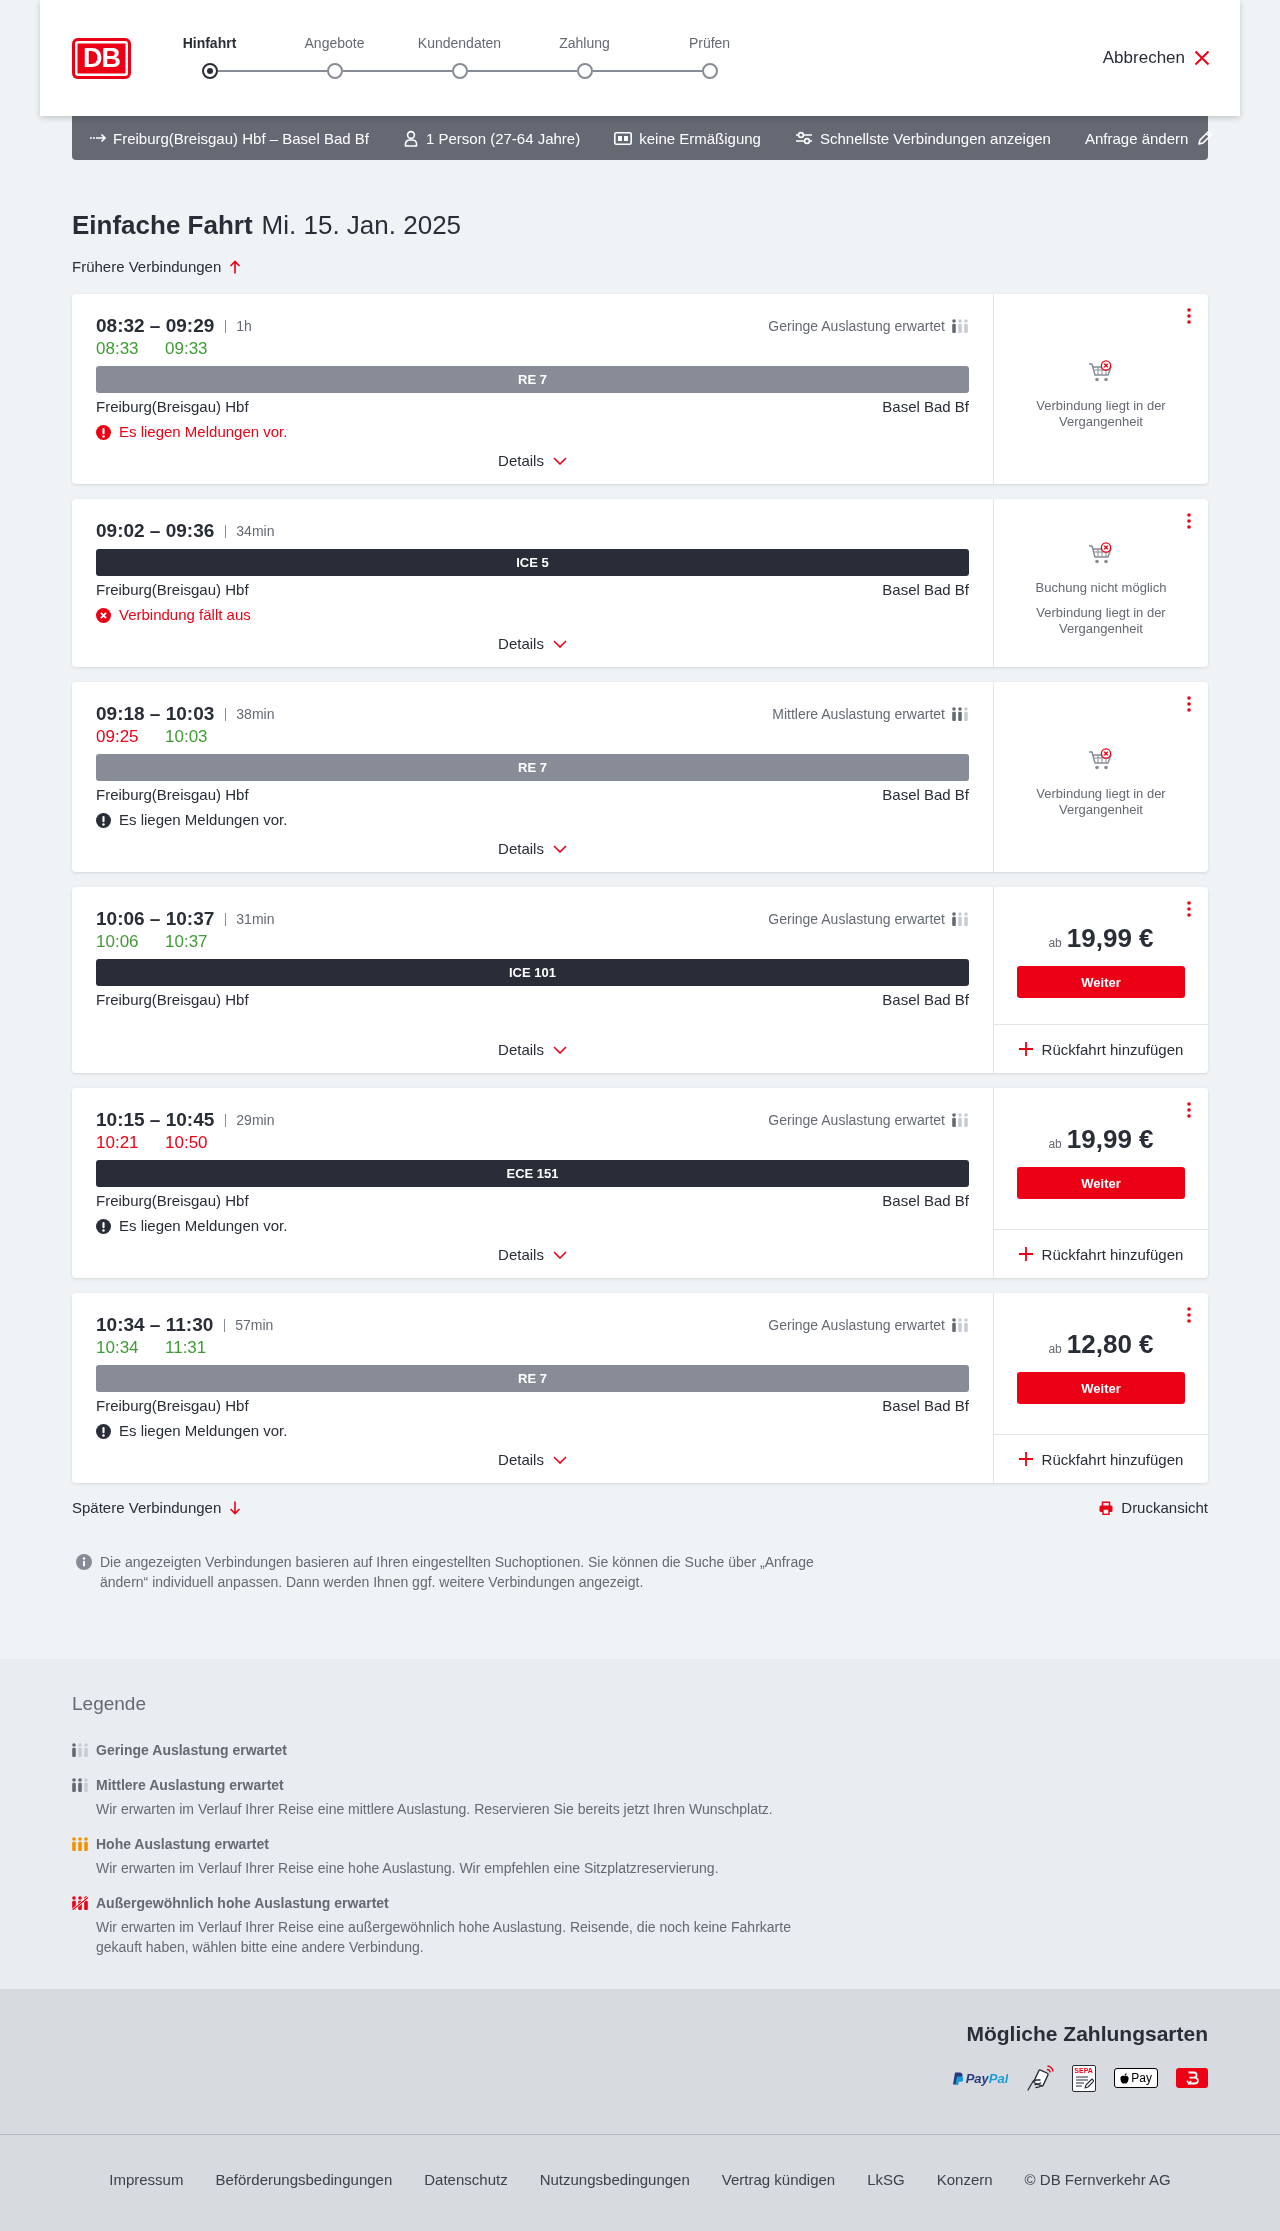  I want to click on print-view-link: Druckansicht, so click(1153, 1508).